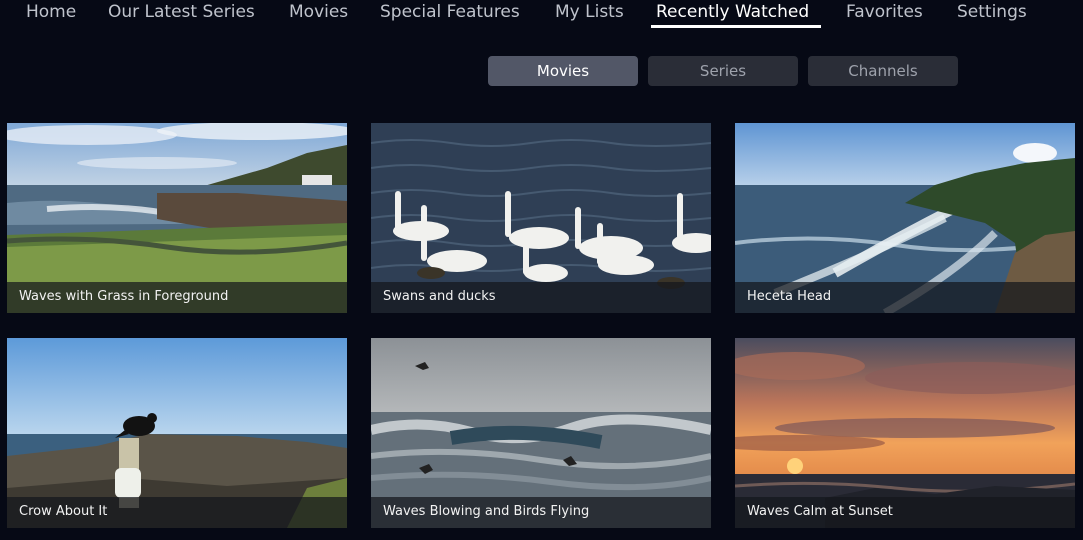 This screenshot has width=1083, height=540. I want to click on filter-series-button: Series, so click(723, 71).